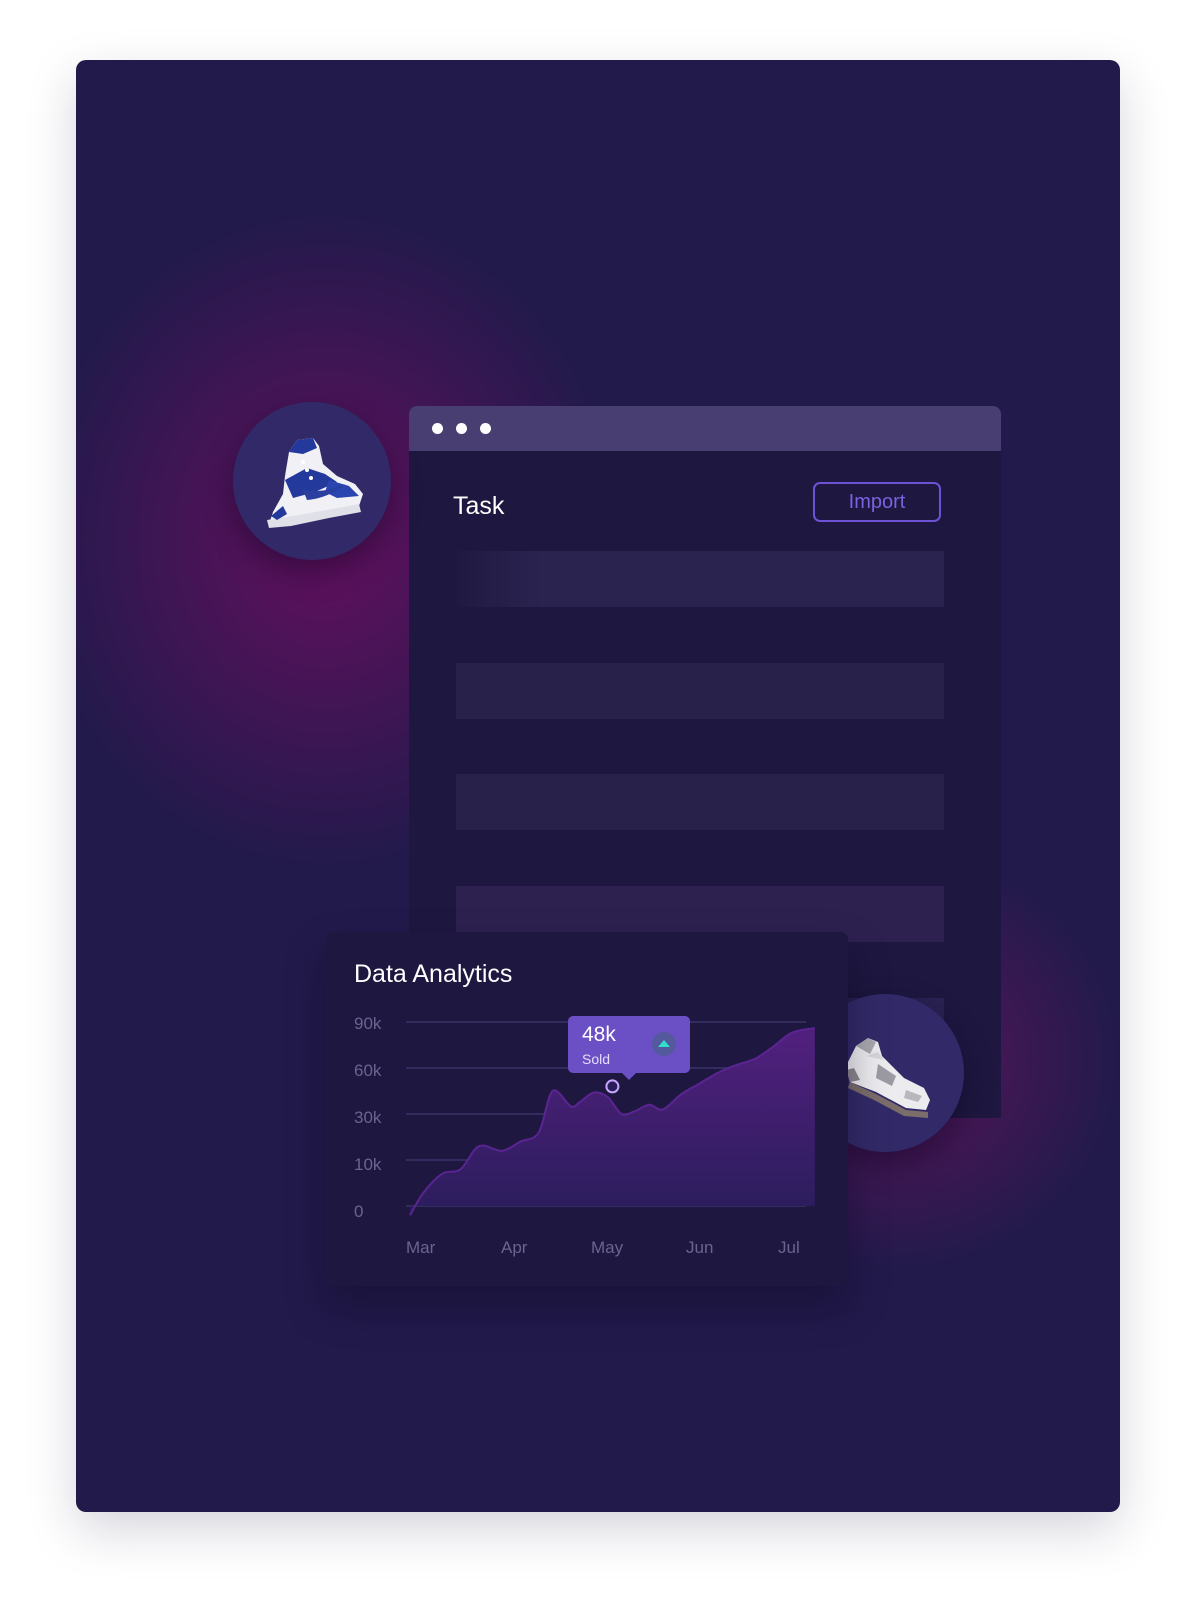  I want to click on import-button: Import, so click(877, 502).